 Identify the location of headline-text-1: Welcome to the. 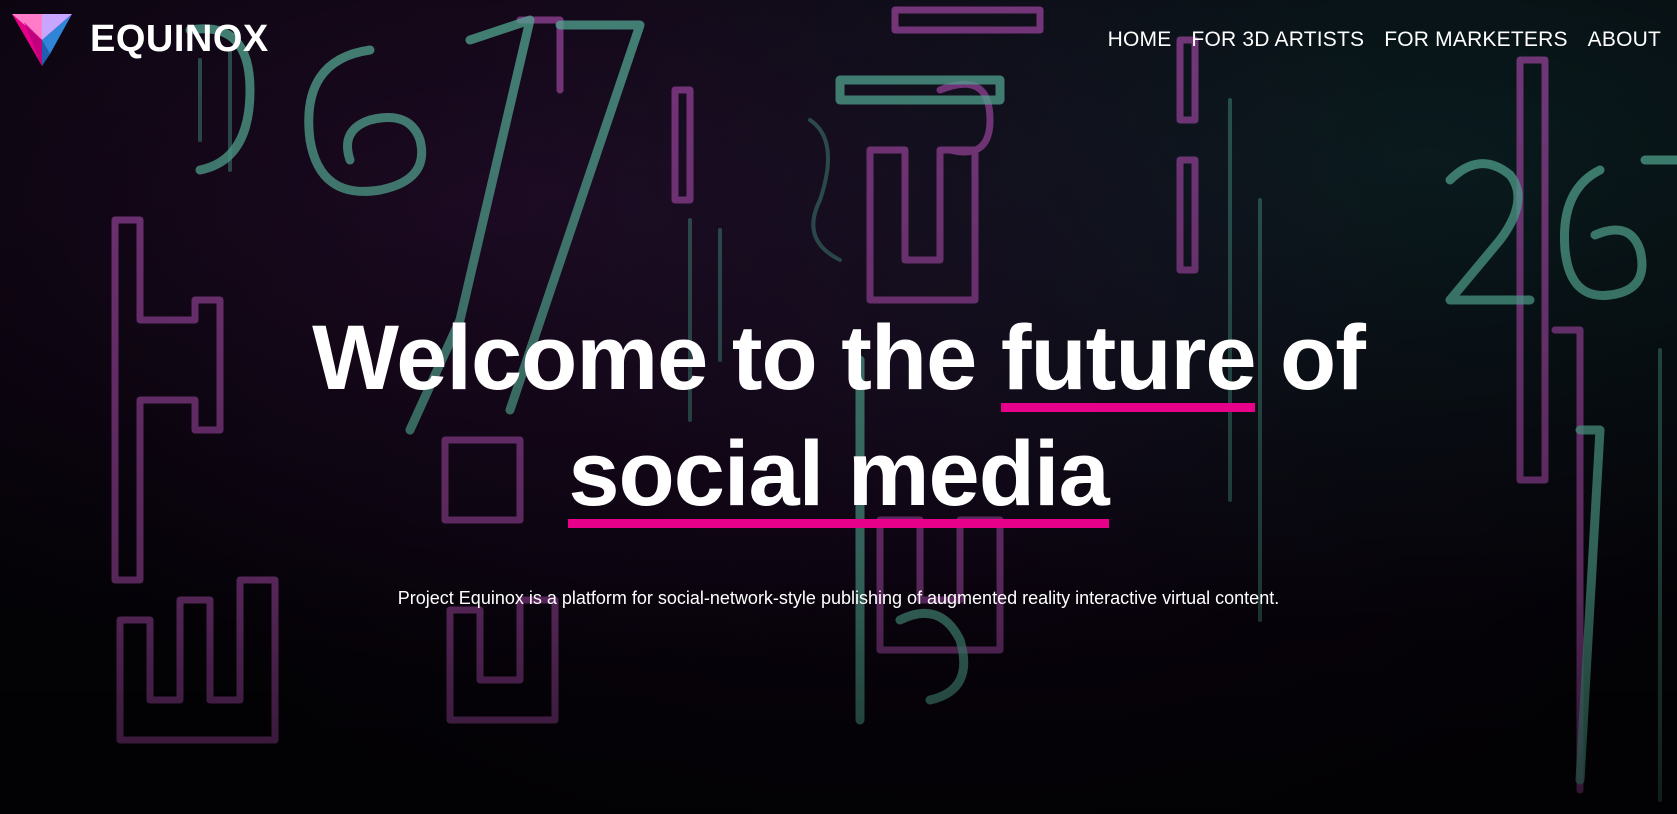
(656, 358).